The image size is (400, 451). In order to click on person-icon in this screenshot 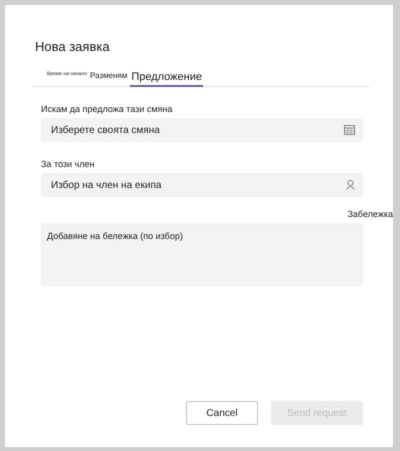, I will do `click(350, 185)`.